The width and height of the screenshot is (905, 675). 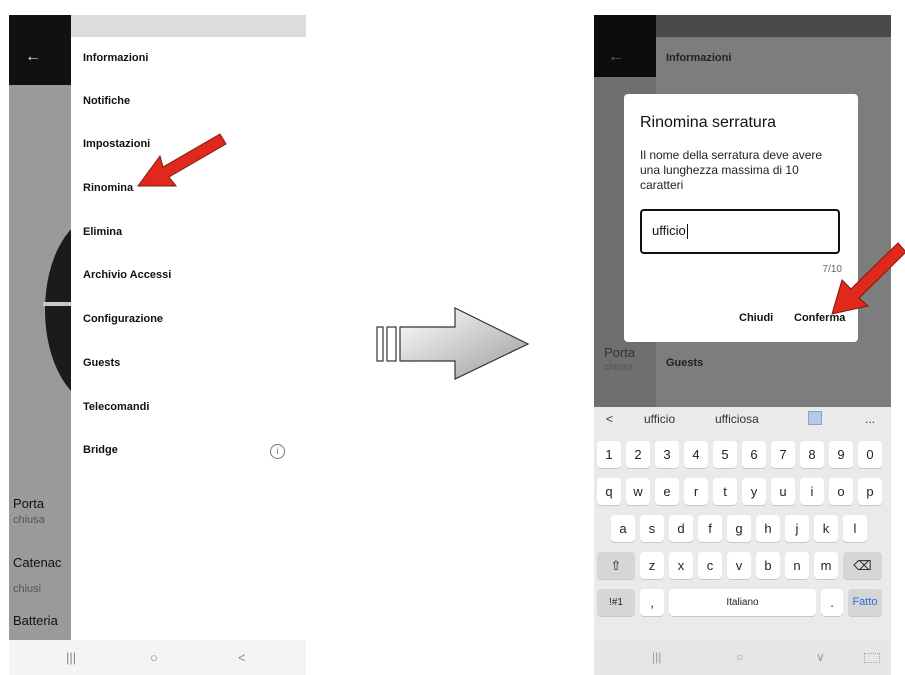 What do you see at coordinates (620, 352) in the screenshot?
I see `porta-label-dimmed: Porta` at bounding box center [620, 352].